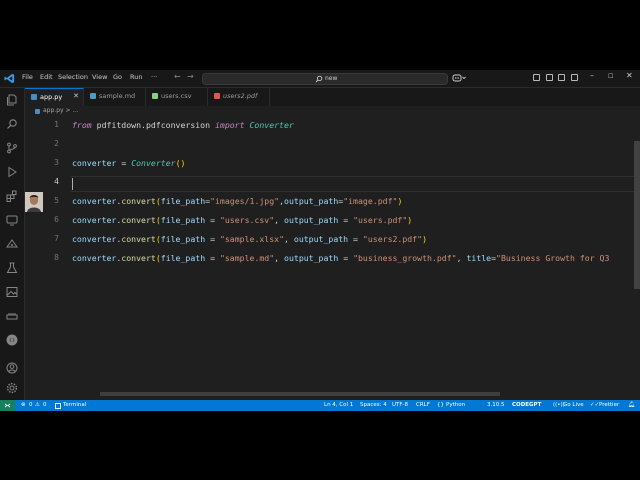  I want to click on codegpt-button: CODEGPT, so click(526, 405).